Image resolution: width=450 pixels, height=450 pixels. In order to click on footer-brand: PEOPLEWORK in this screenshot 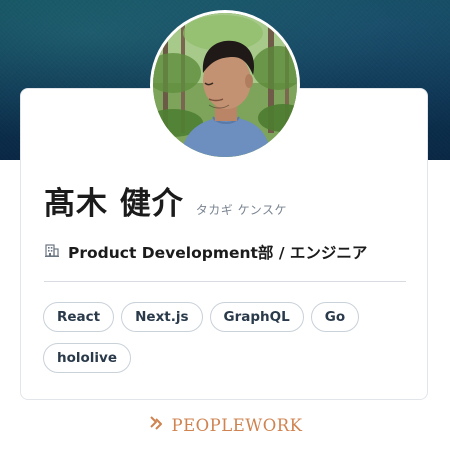, I will do `click(225, 425)`.